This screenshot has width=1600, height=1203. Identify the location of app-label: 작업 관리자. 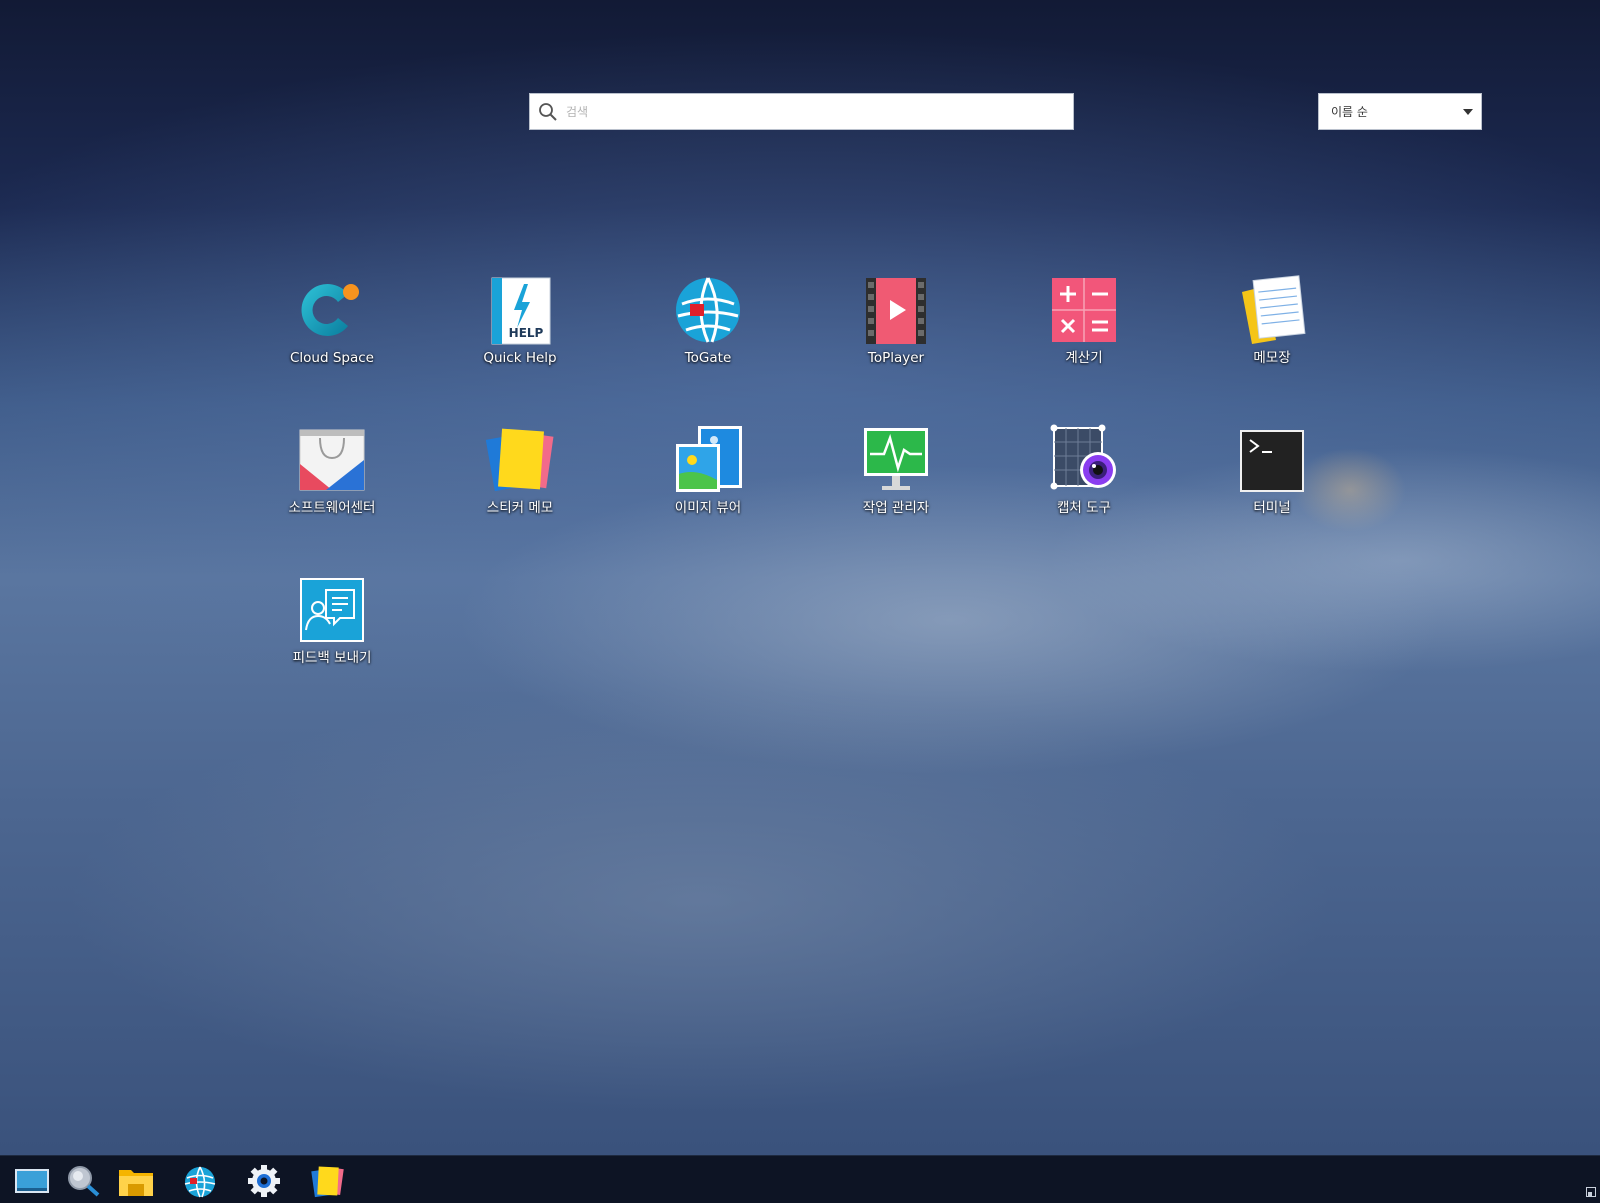
(896, 508).